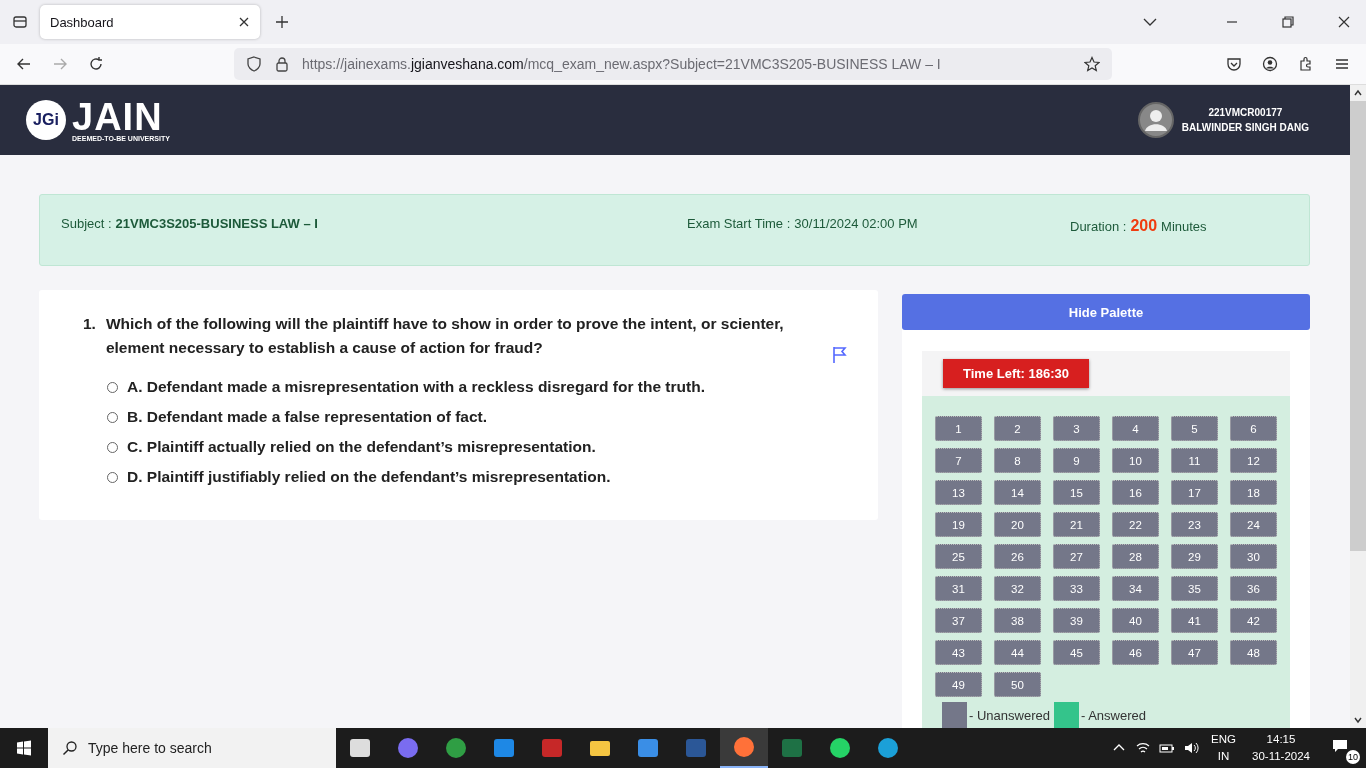  Describe the element at coordinates (282, 64) in the screenshot. I see `lock-icon` at that location.